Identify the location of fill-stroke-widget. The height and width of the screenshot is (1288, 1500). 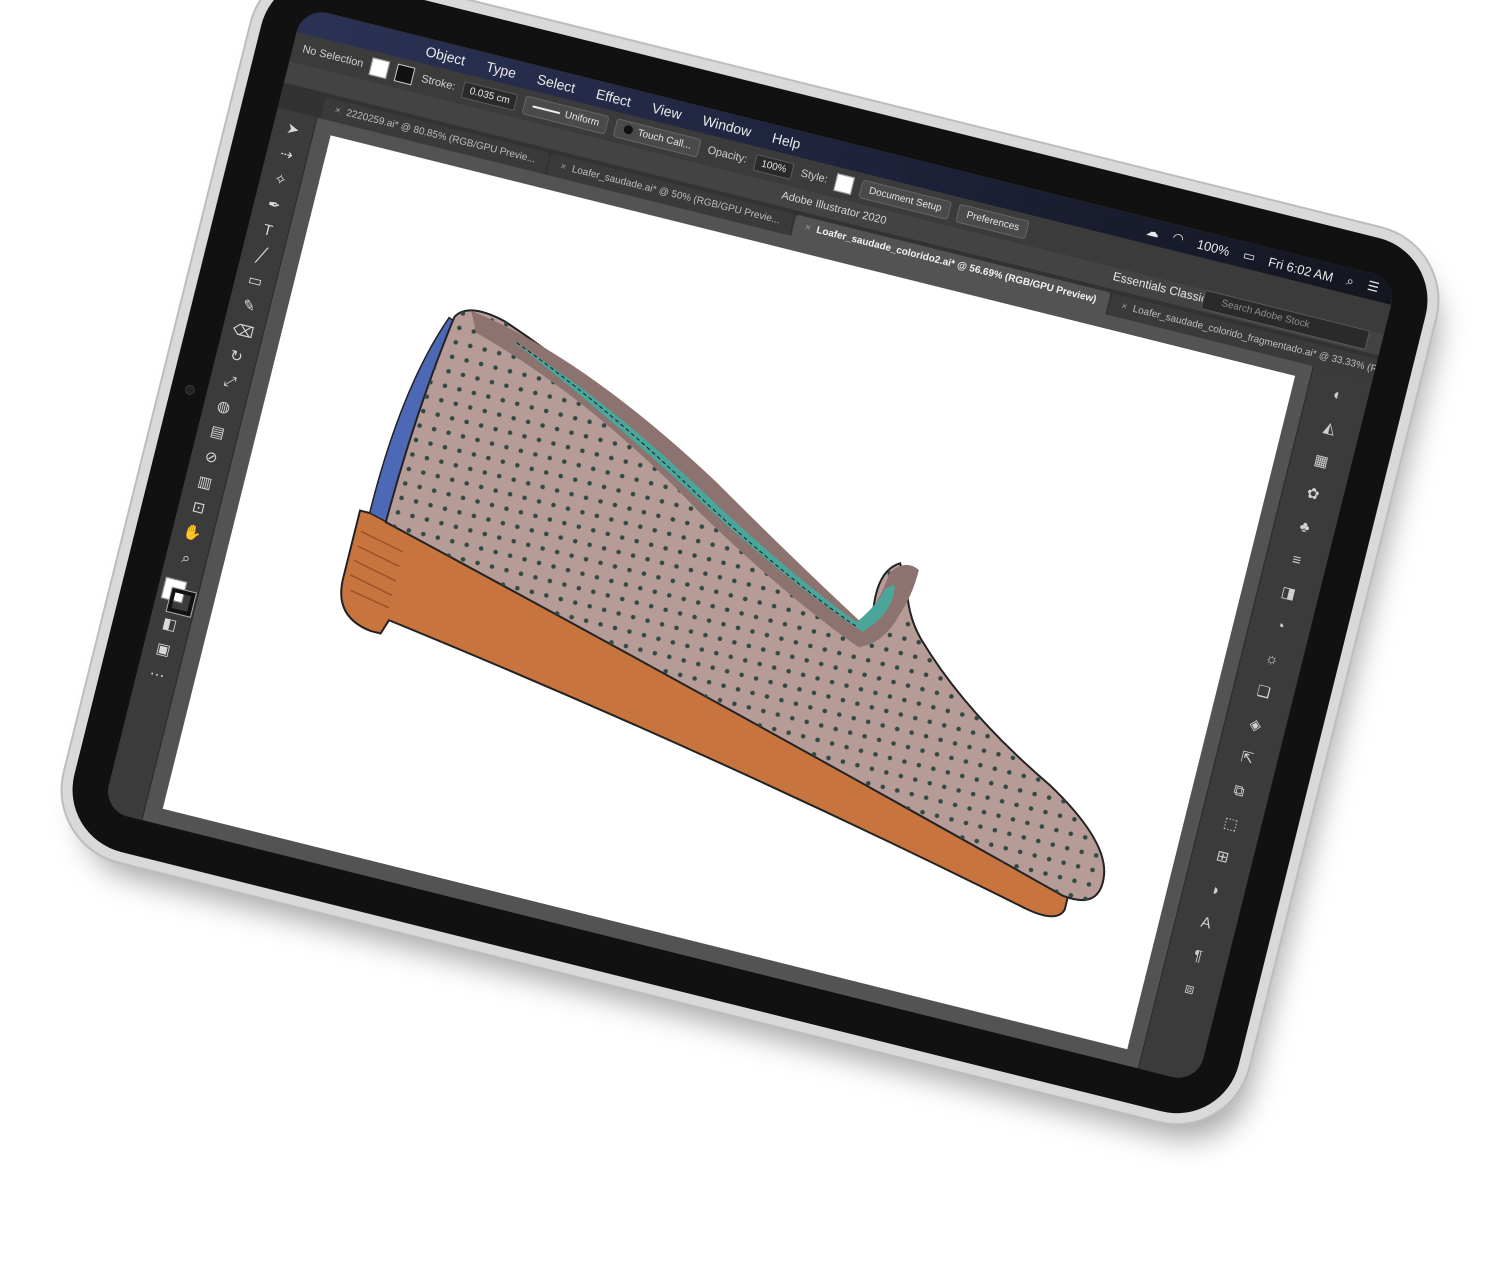
(178, 597).